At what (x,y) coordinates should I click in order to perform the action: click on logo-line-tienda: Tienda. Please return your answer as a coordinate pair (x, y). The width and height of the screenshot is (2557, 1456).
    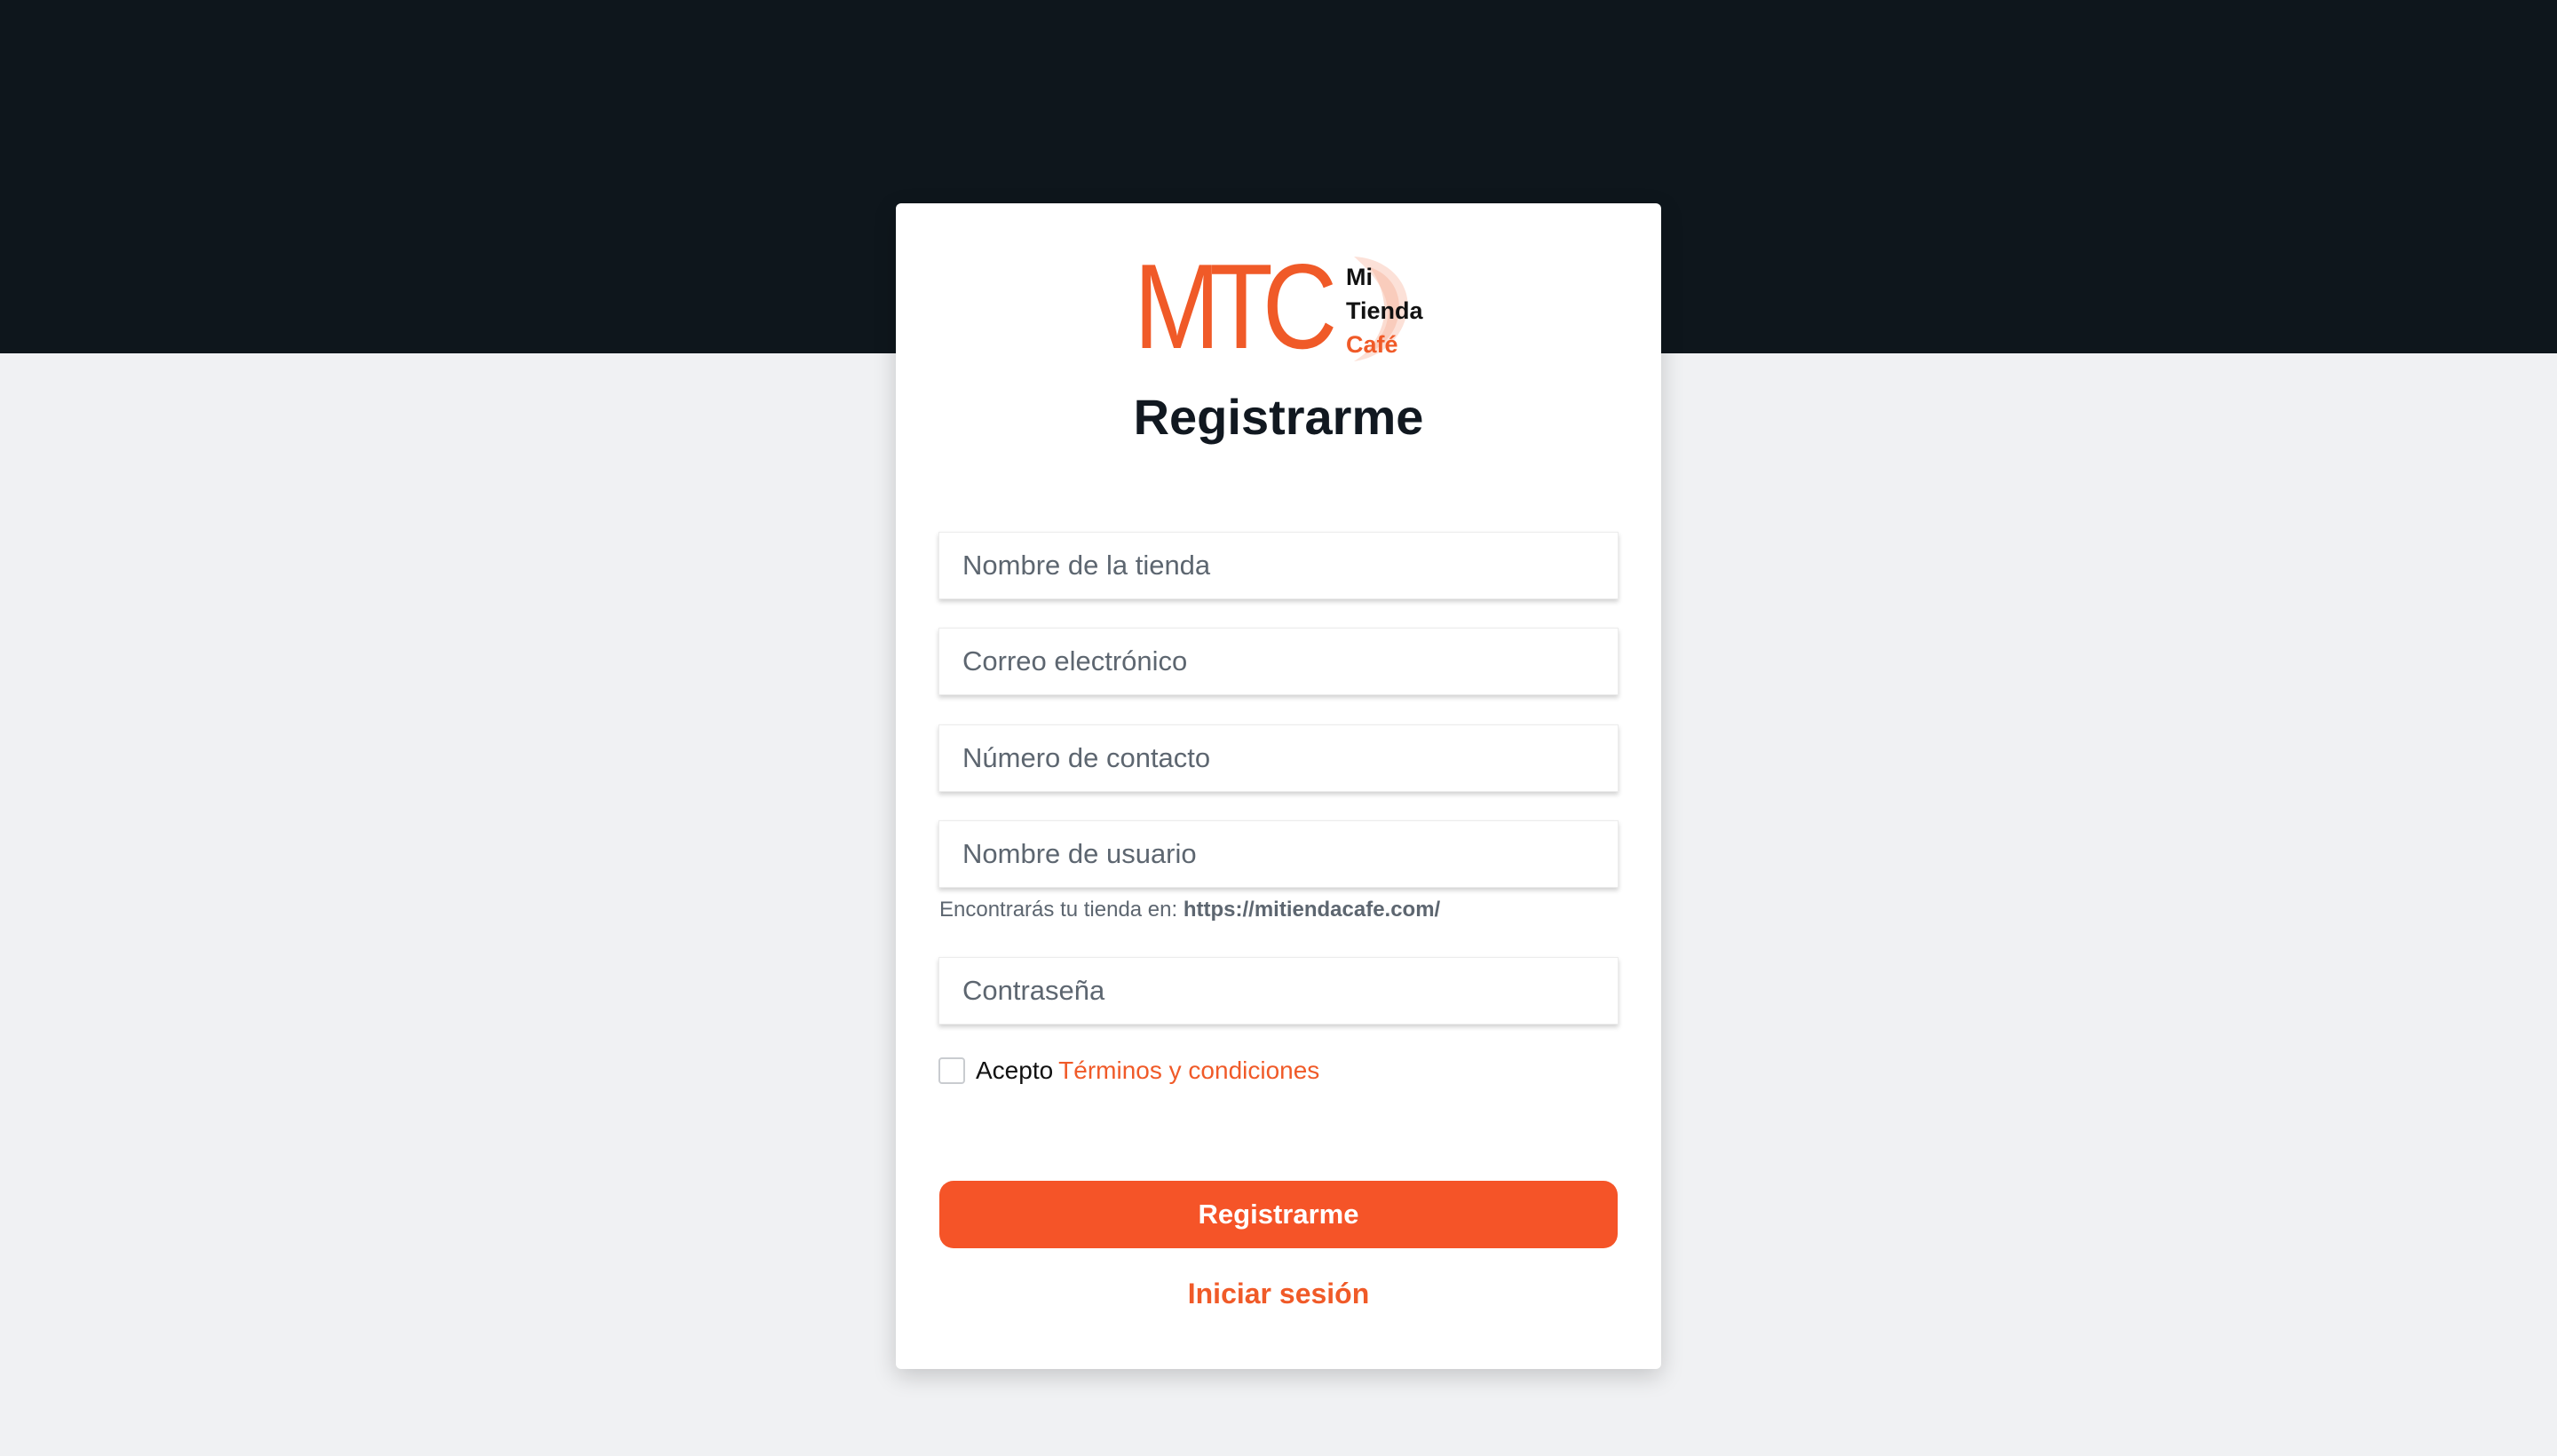
    Looking at the image, I should click on (1384, 310).